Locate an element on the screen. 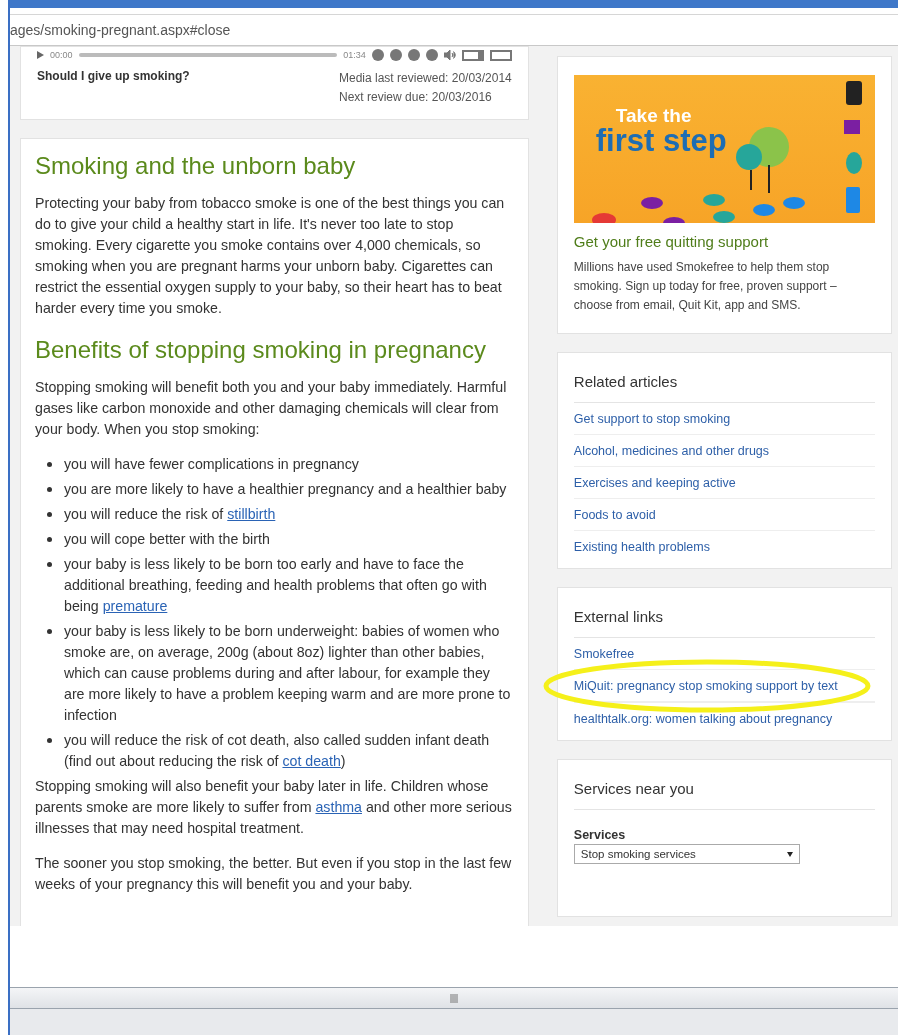 Image resolution: width=898 pixels, height=1035 pixels. promo-text: Millions have used Smokefree to help them stop smoking. Sign up today for free, proven support – choose from email, Quit Kit, app and SMS. is located at coordinates (705, 286).